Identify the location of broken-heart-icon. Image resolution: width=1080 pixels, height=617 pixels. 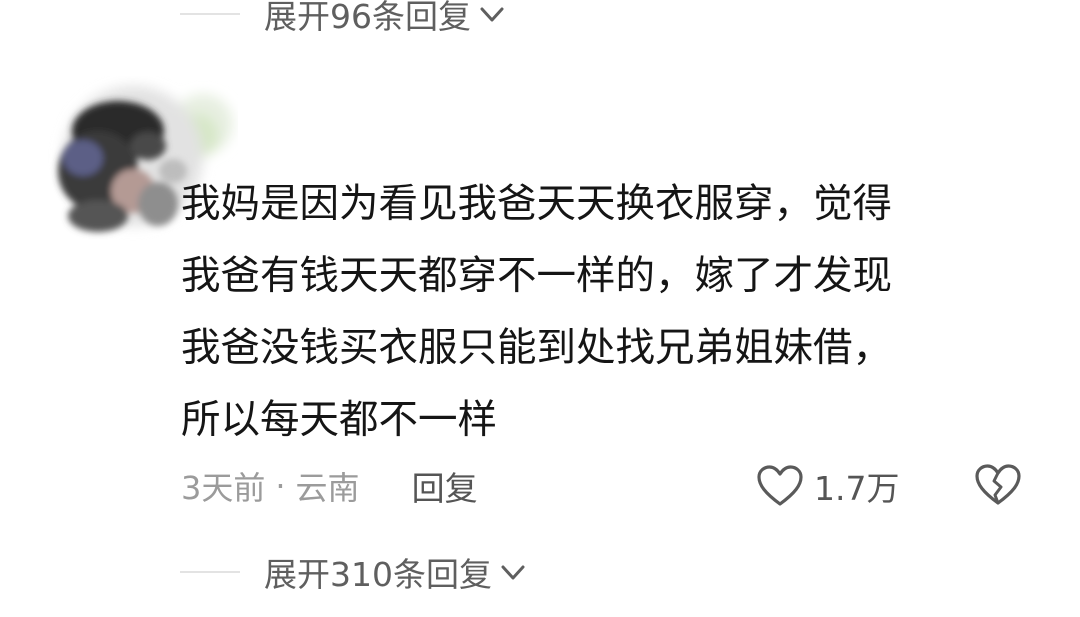
(998, 485).